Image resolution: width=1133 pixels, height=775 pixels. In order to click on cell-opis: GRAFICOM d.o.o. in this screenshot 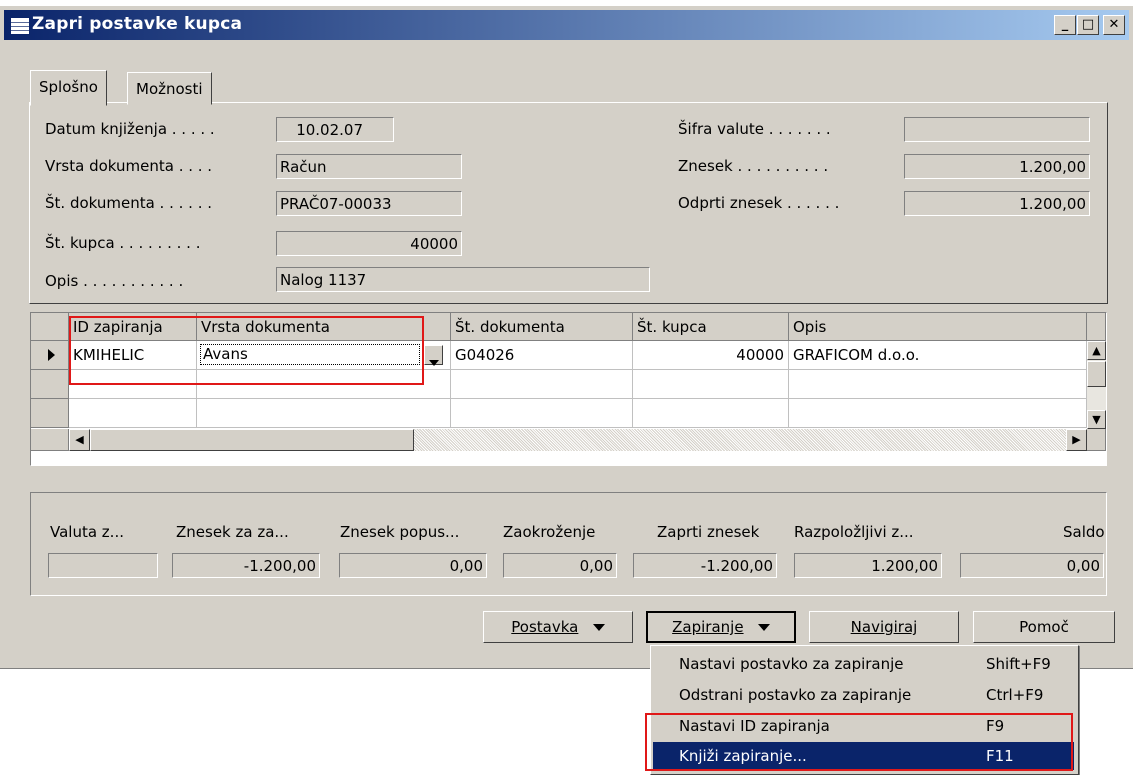, I will do `click(938, 355)`.